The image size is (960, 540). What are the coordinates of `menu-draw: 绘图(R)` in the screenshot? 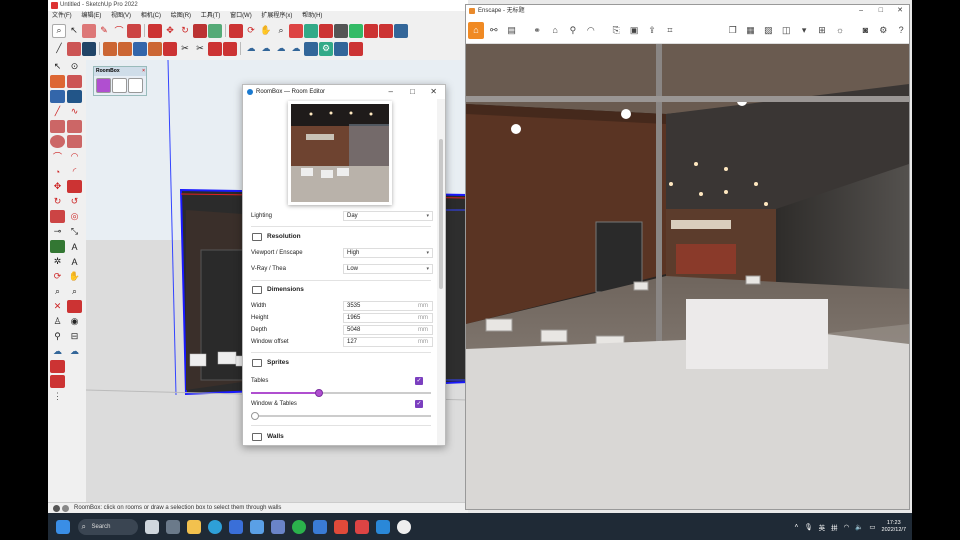 It's located at (181, 16).